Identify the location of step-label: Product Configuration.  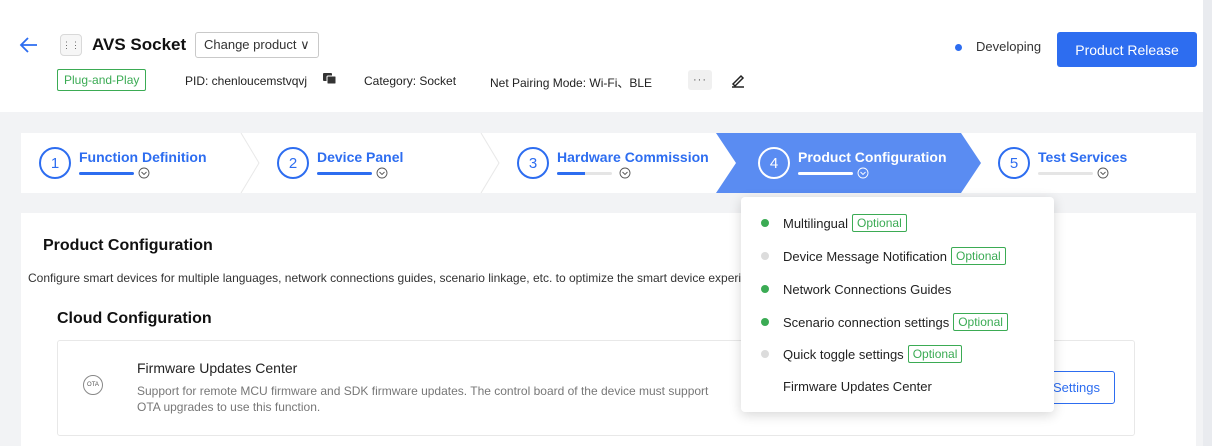
(872, 157).